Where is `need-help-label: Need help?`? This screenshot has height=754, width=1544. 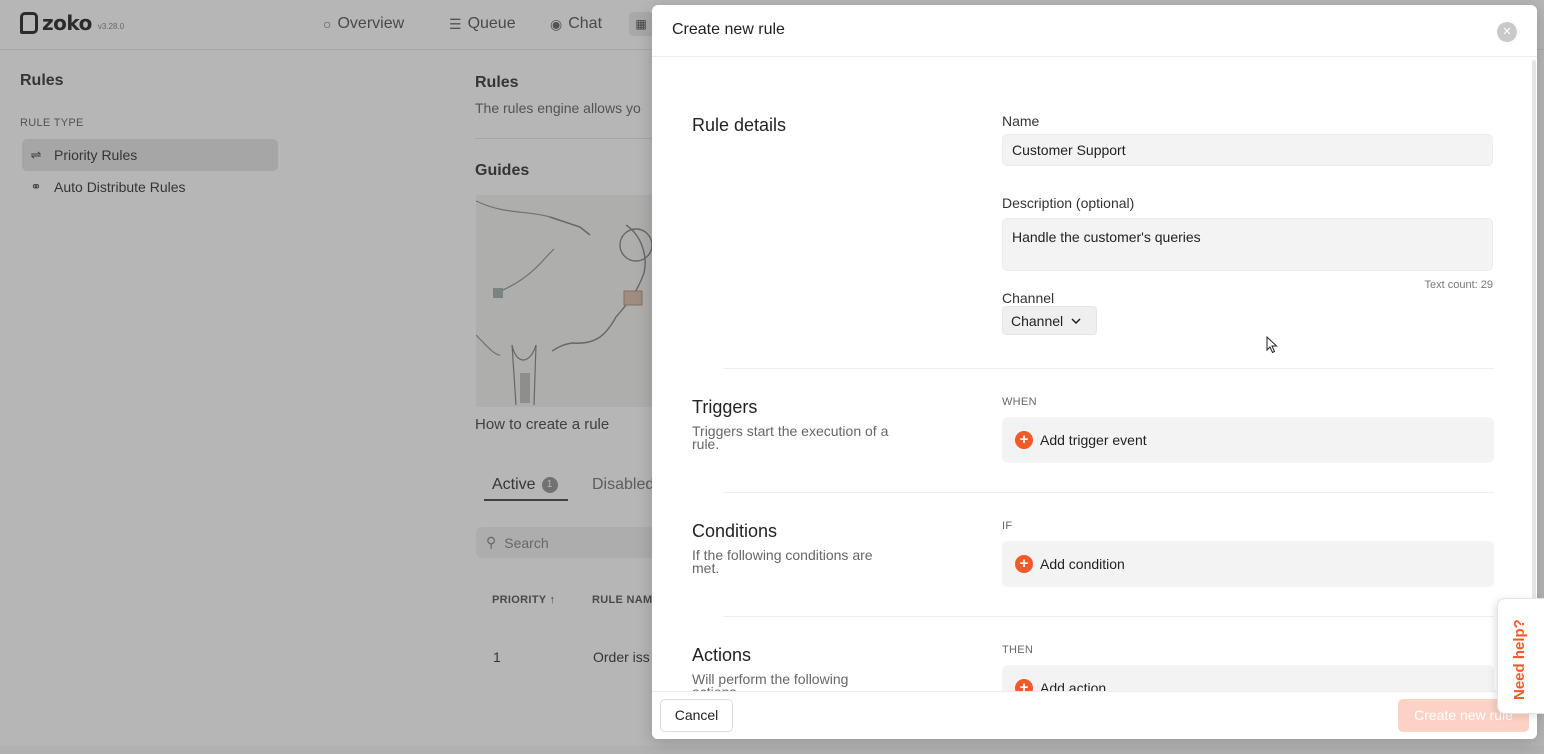
need-help-label: Need help? is located at coordinates (1519, 659).